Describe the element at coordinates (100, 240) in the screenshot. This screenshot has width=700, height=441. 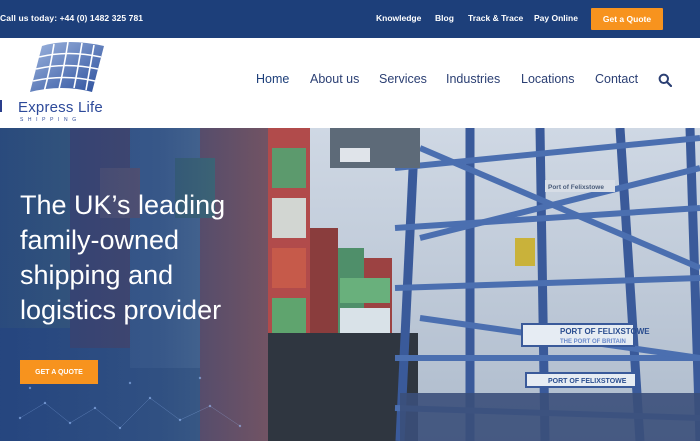
I see `headline-line-2: family-owned` at that location.